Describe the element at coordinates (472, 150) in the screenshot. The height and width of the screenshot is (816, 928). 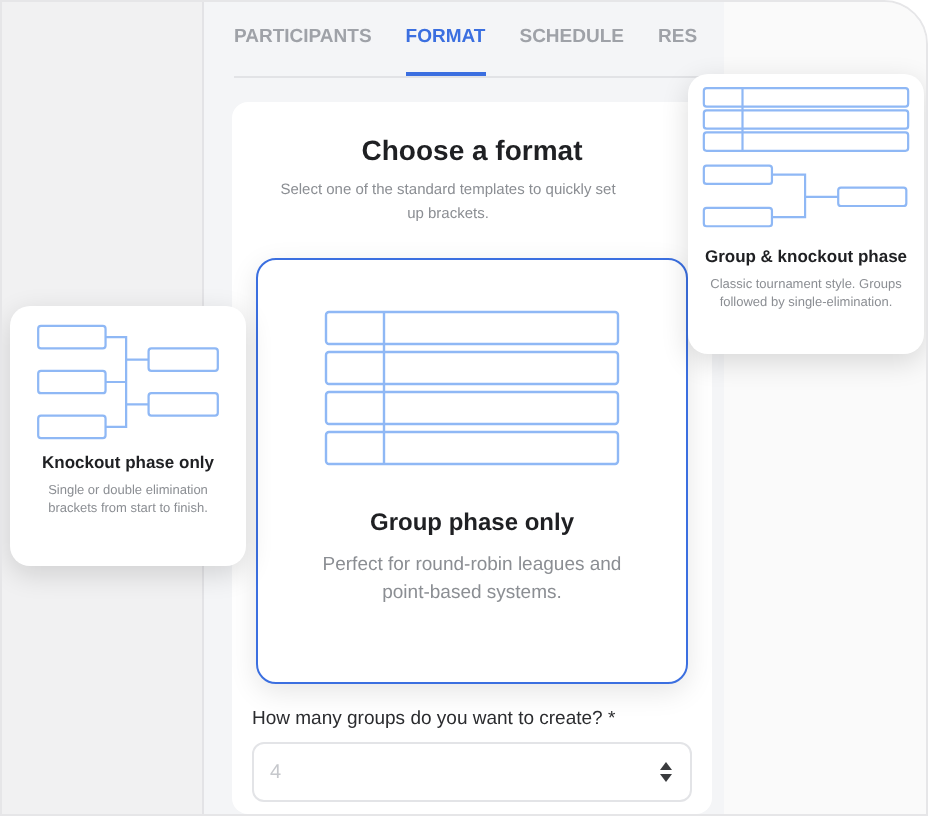
I see `panel-title: Choose a format` at that location.